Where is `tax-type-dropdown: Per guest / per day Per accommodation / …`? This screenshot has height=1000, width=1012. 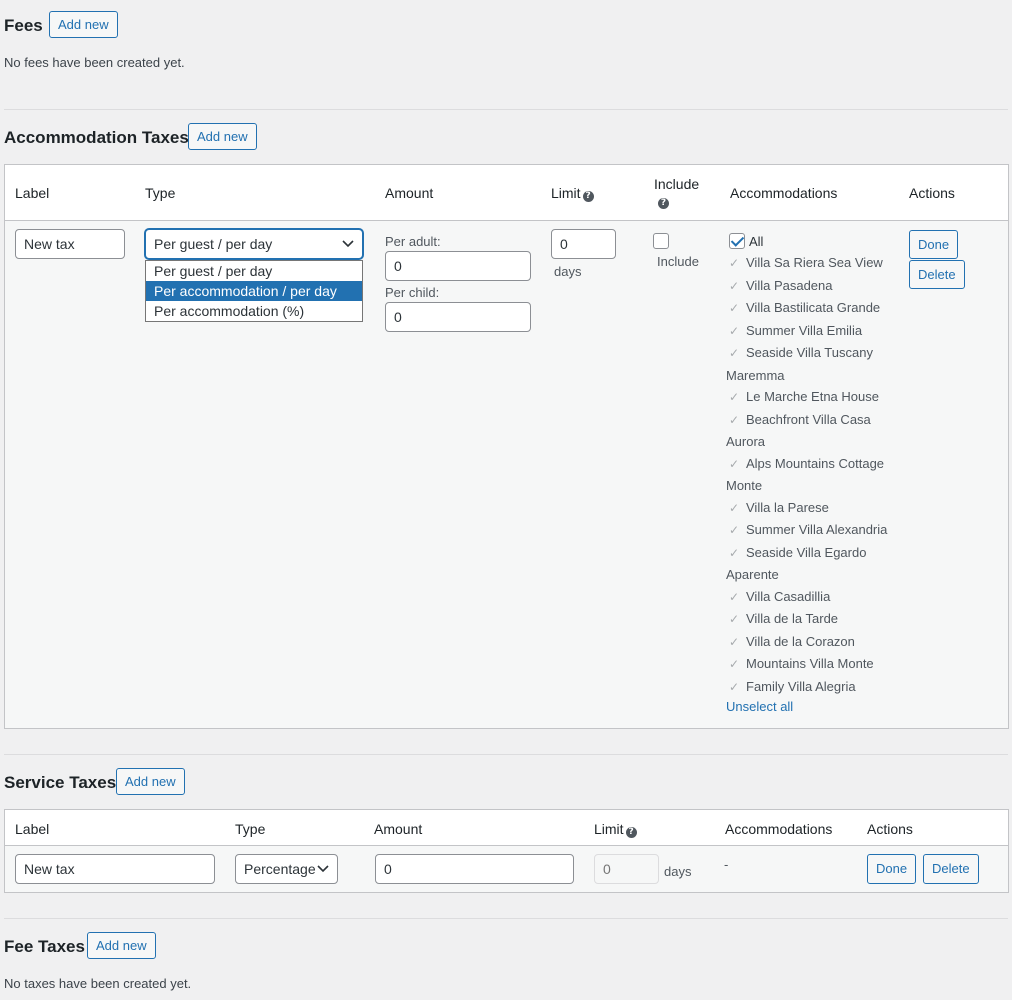
tax-type-dropdown: Per guest / per day Per accommodation / … is located at coordinates (254, 291).